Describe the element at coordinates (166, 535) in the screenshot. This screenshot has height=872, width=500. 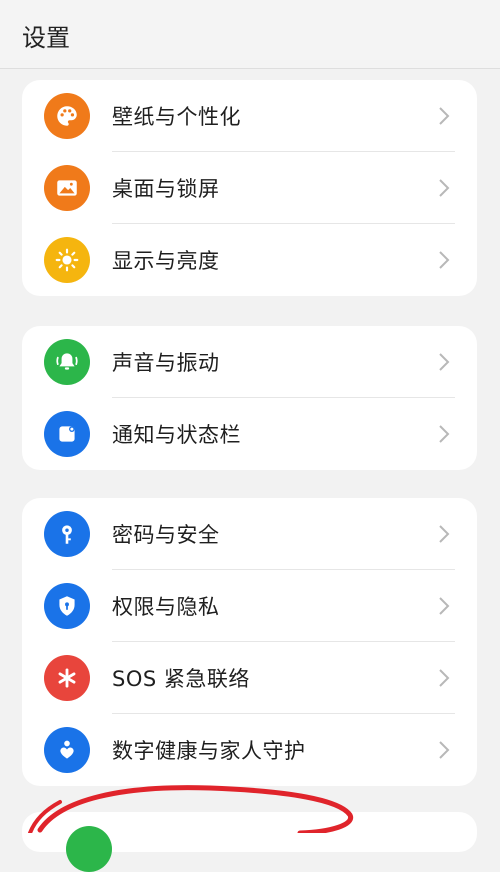
I see `settings-item-label: 密码与安全` at that location.